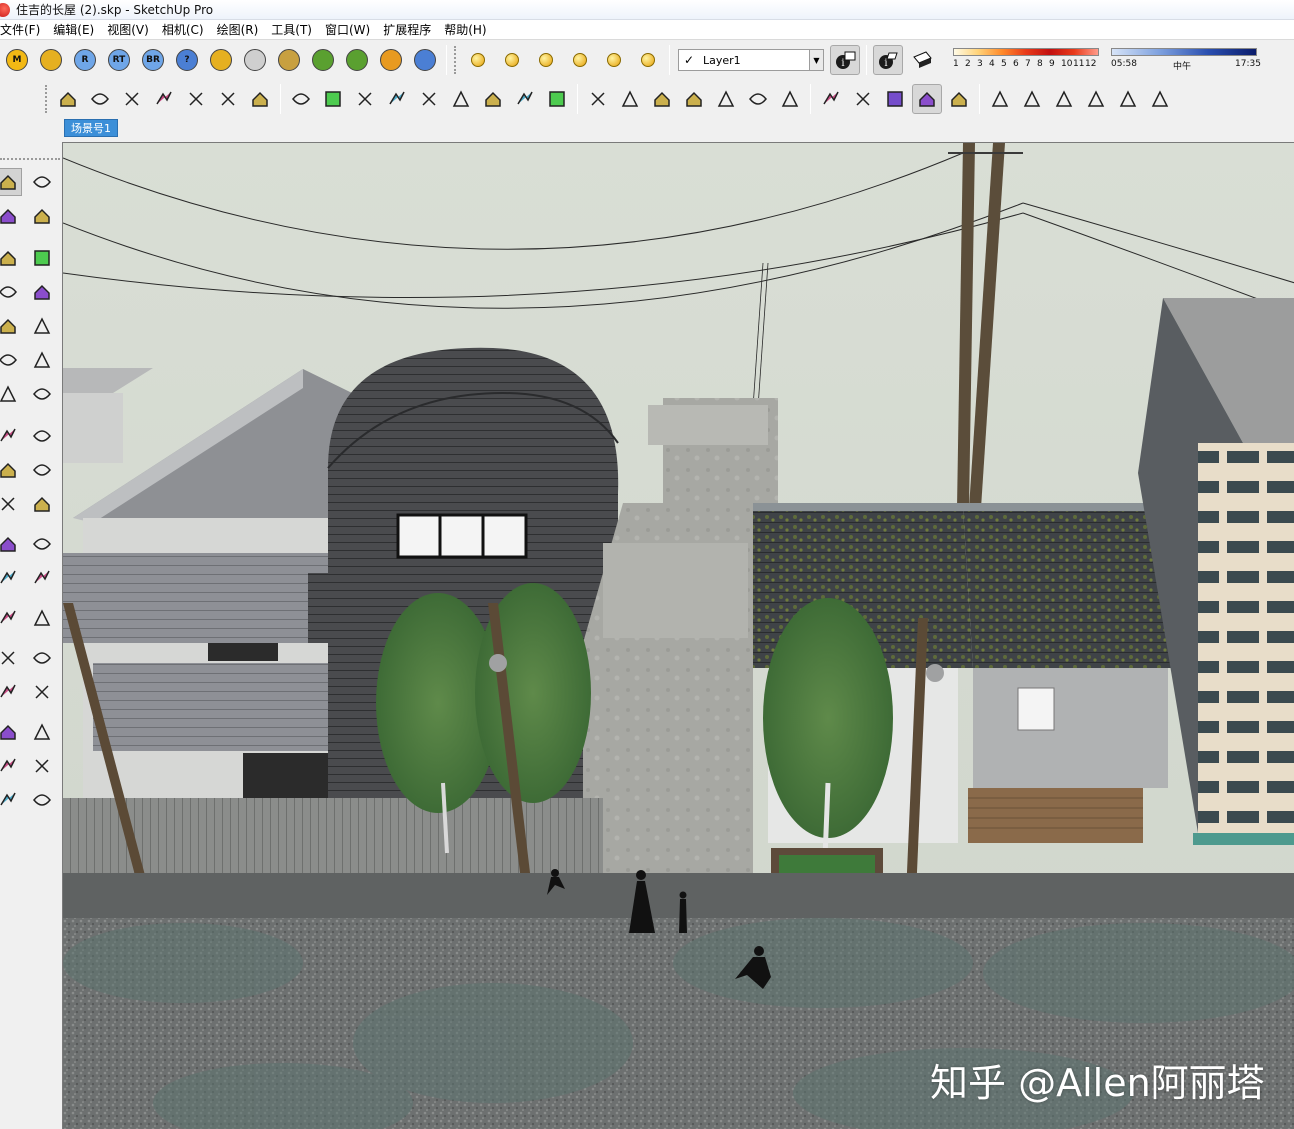 Image resolution: width=1294 pixels, height=1129 pixels. What do you see at coordinates (42, 470) in the screenshot?
I see `follow-me-tool-button` at bounding box center [42, 470].